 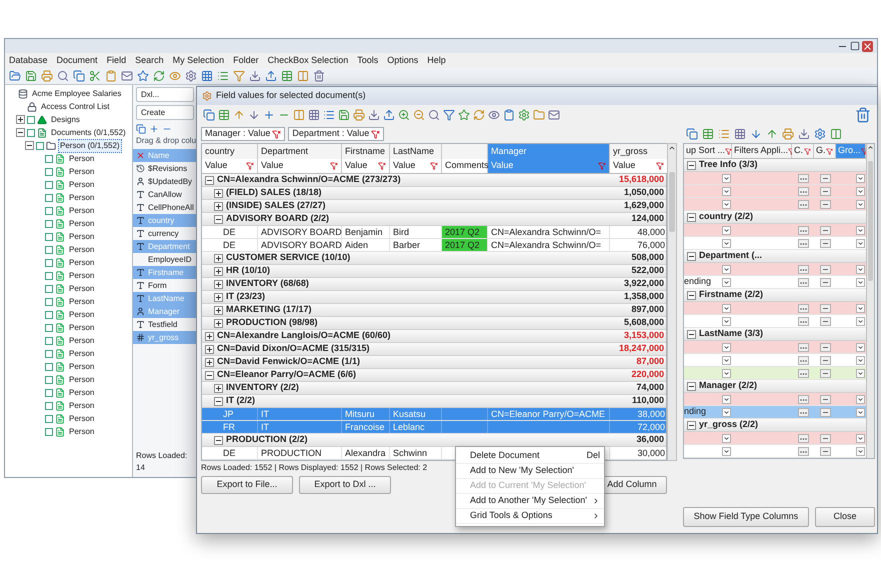 What do you see at coordinates (434, 232) in the screenshot?
I see `table-row: DE ADVISORY BOARD Benjamin Bird 2017 Q2 CN=Alexandra Schwinn/O= 48,000` at bounding box center [434, 232].